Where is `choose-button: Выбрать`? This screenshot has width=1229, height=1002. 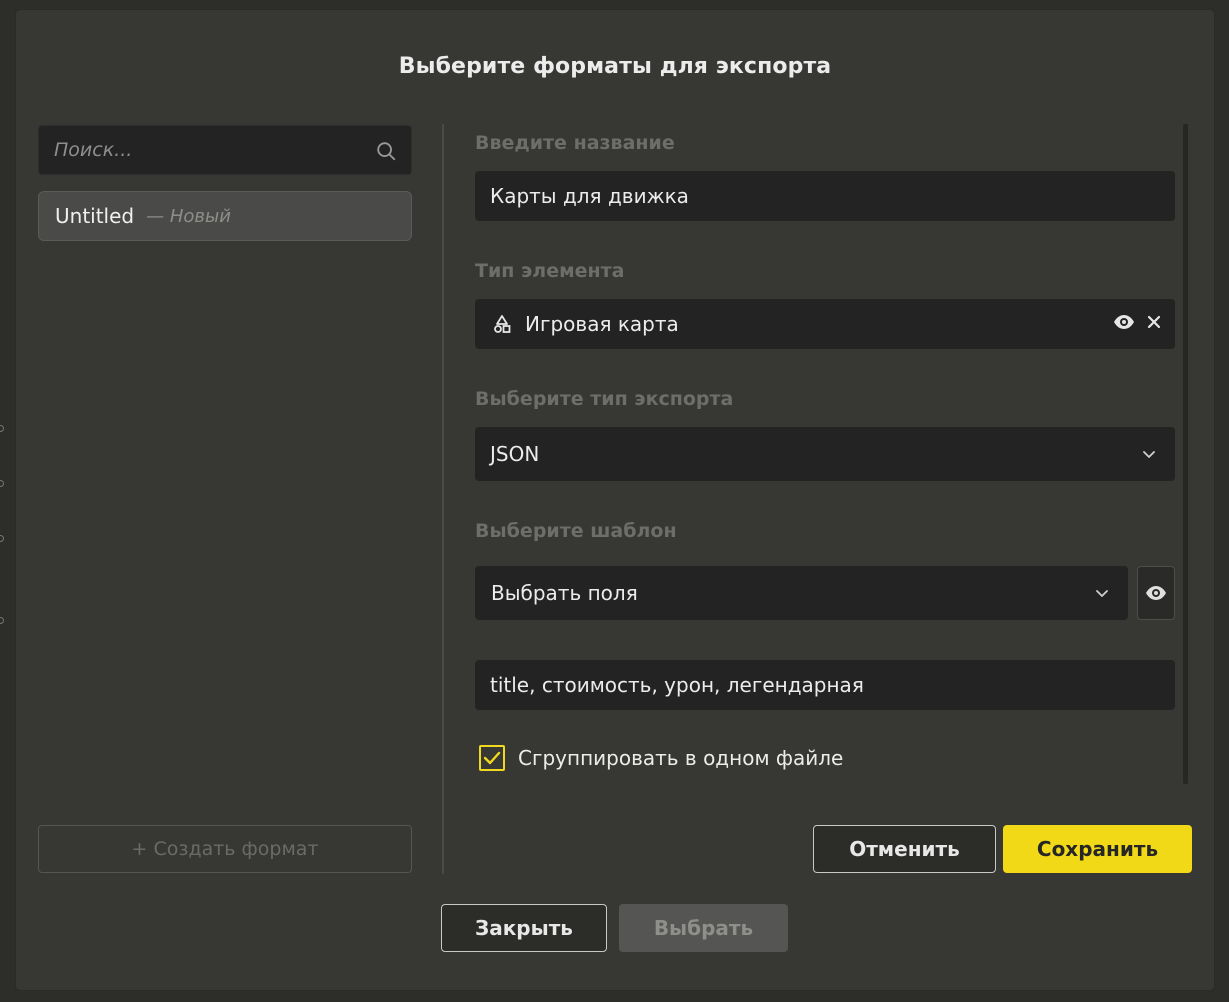
choose-button: Выбрать is located at coordinates (703, 928).